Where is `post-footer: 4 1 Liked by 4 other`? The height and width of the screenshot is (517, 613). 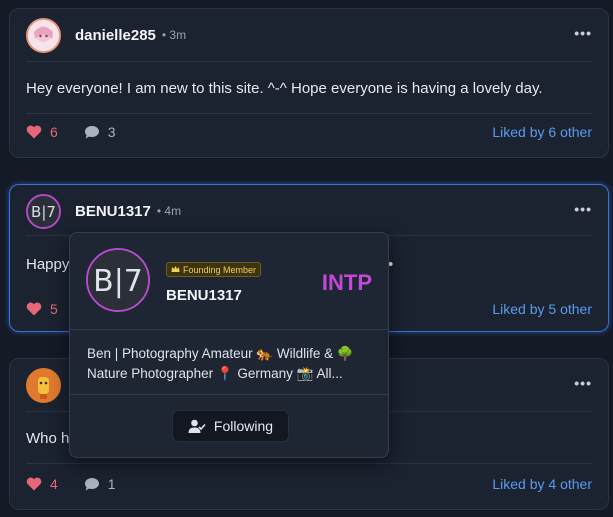
post-footer: 4 1 Liked by 4 other is located at coordinates (309, 484).